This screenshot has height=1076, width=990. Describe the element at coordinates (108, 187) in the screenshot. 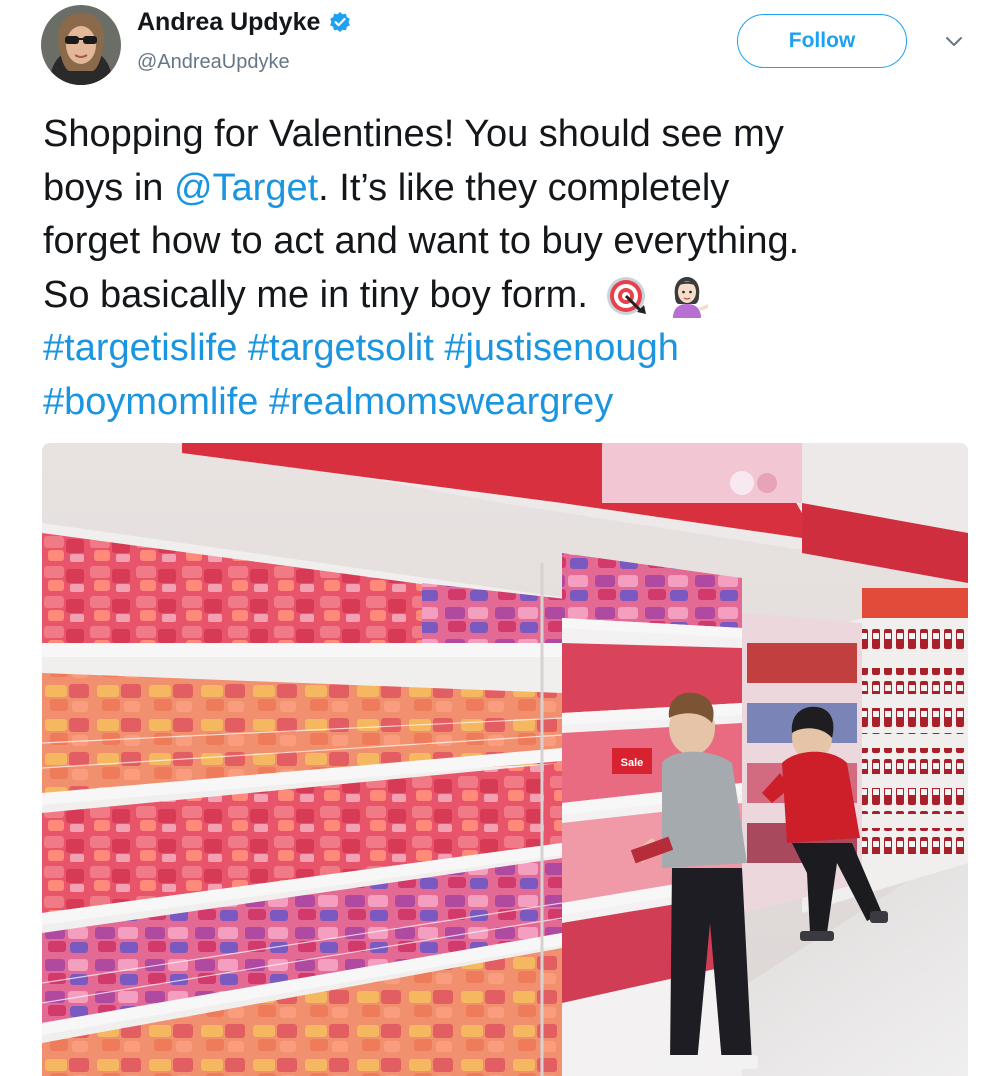

I see `tweet-text-segment: boys in` at that location.